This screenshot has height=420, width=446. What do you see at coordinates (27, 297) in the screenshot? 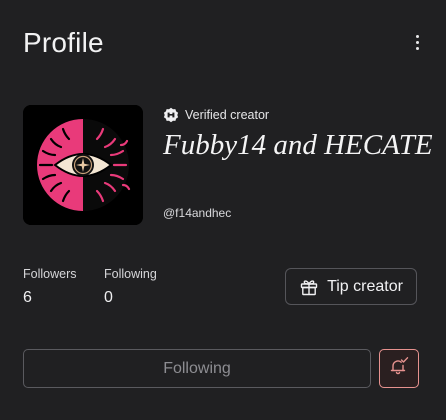
I see `followers-count: 6` at bounding box center [27, 297].